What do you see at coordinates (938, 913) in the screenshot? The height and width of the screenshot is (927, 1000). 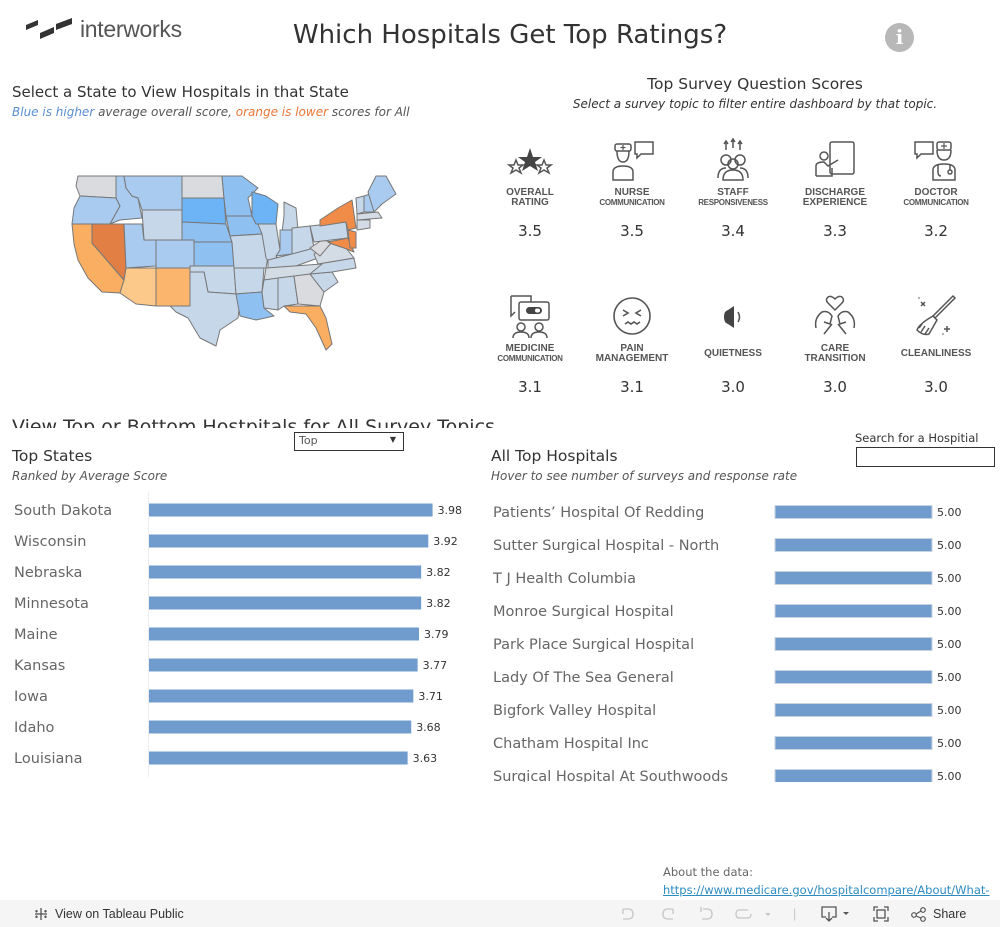 I see `share-button: Share` at bounding box center [938, 913].